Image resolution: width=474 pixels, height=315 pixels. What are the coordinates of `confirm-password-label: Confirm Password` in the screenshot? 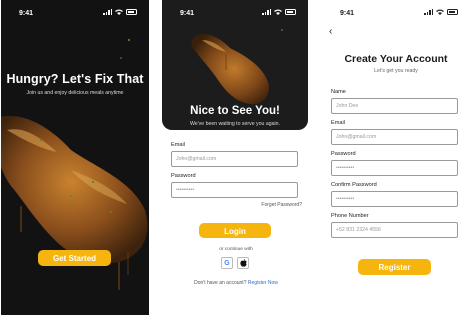 It's located at (354, 185).